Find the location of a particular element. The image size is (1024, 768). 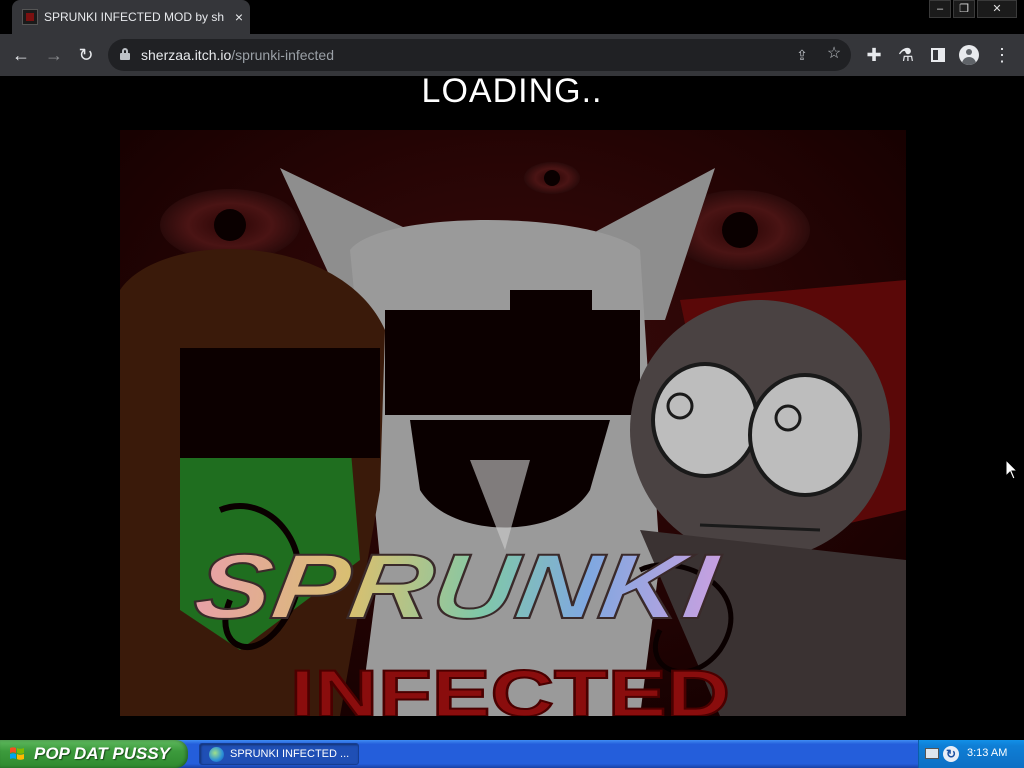

mouse-cursor-icon is located at coordinates (1012, 469).